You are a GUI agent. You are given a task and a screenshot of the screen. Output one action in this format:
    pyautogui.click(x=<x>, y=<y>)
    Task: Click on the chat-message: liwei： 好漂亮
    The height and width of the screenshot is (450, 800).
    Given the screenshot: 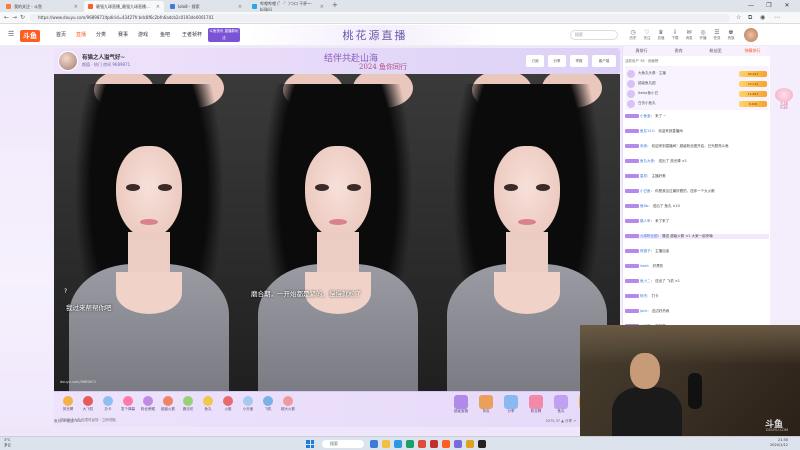 What is the action you would take?
    pyautogui.click(x=697, y=266)
    